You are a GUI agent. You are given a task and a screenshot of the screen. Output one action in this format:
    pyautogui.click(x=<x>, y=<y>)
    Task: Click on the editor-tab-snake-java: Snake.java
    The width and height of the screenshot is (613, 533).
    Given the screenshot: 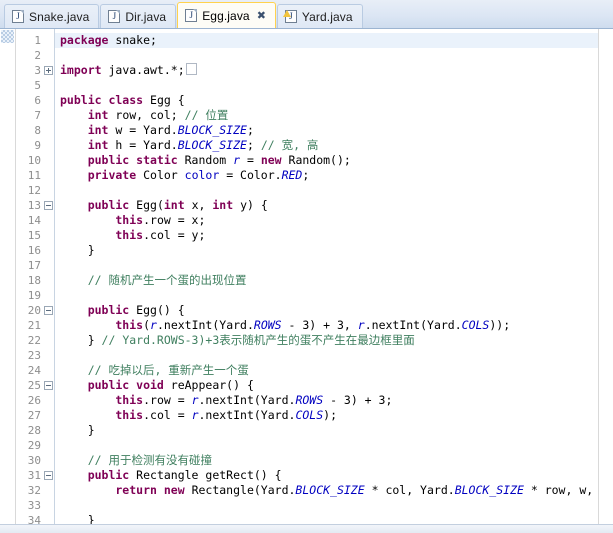 What is the action you would take?
    pyautogui.click(x=52, y=16)
    